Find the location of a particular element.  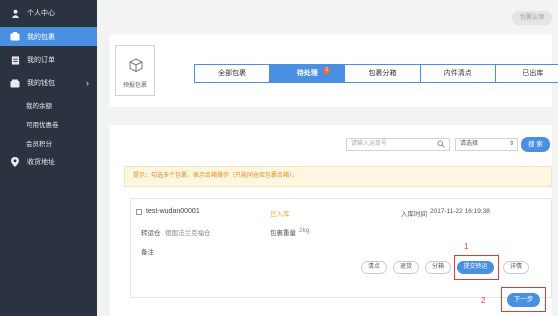

select-arrows-icon: ⇕ is located at coordinates (511, 144).